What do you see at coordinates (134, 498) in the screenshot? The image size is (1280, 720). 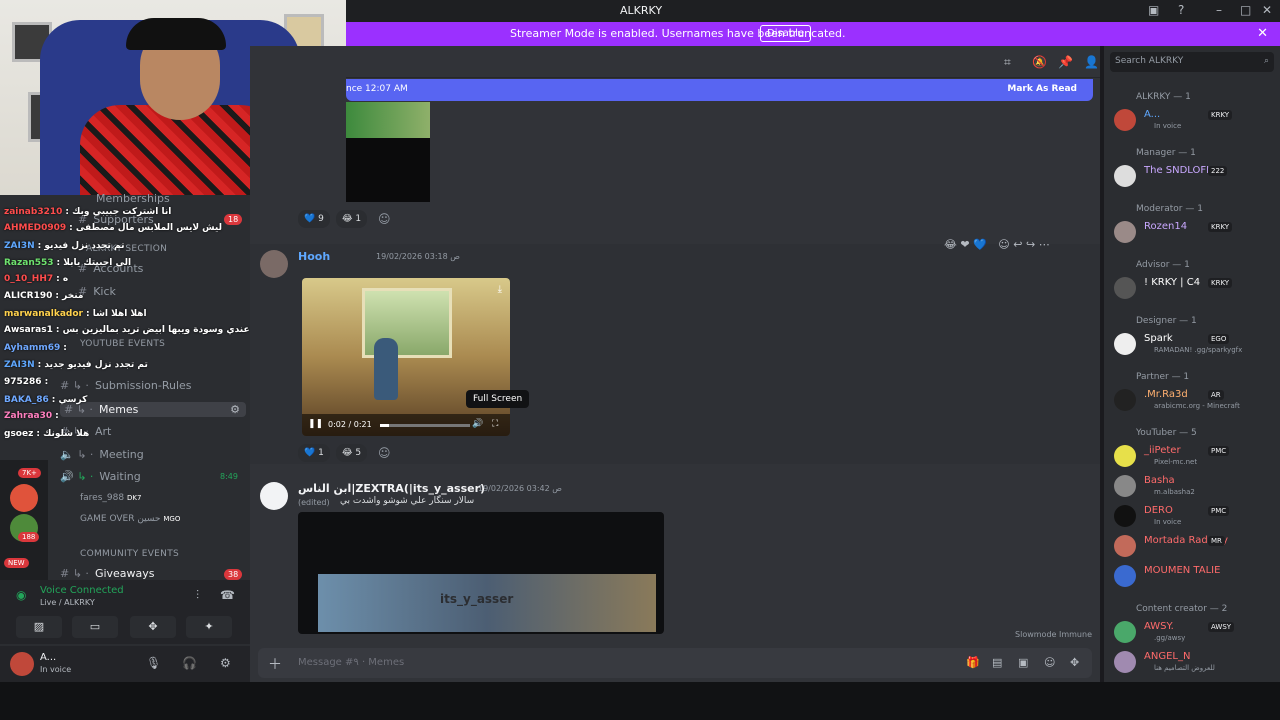 I see `voice-user-tag: DK7` at bounding box center [134, 498].